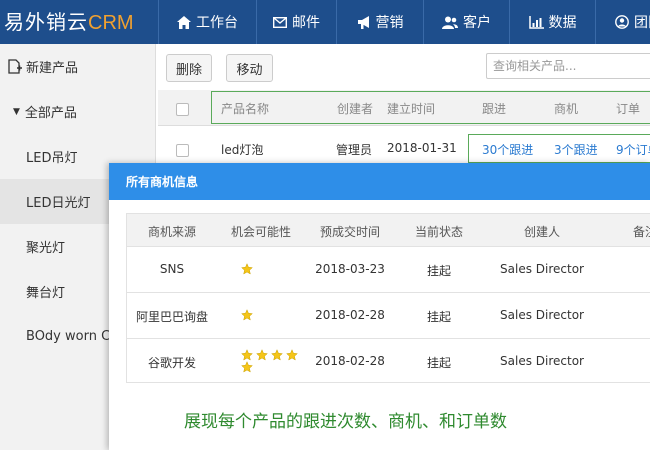 This screenshot has width=650, height=450. What do you see at coordinates (494, 108) in the screenshot?
I see `column-header-followups: 跟进` at bounding box center [494, 108].